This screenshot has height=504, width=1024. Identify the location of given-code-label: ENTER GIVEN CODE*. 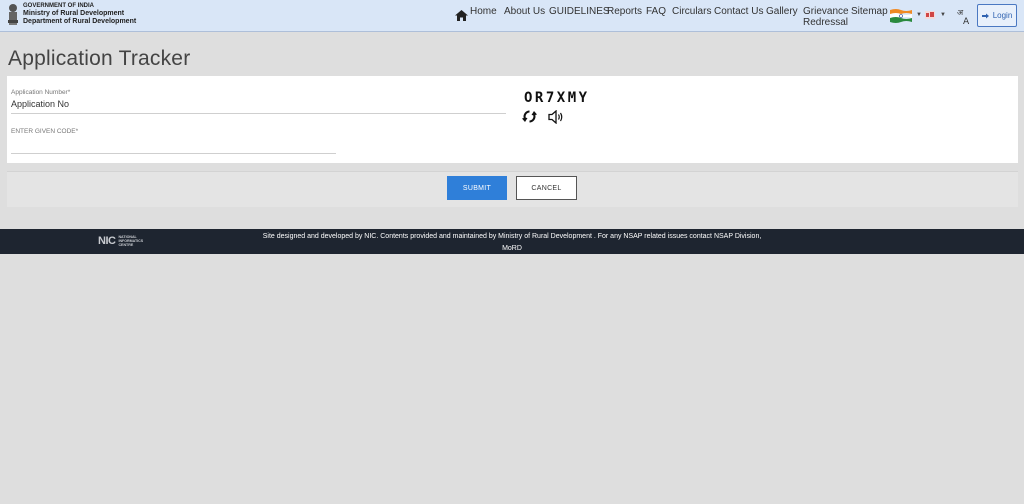
(45, 131).